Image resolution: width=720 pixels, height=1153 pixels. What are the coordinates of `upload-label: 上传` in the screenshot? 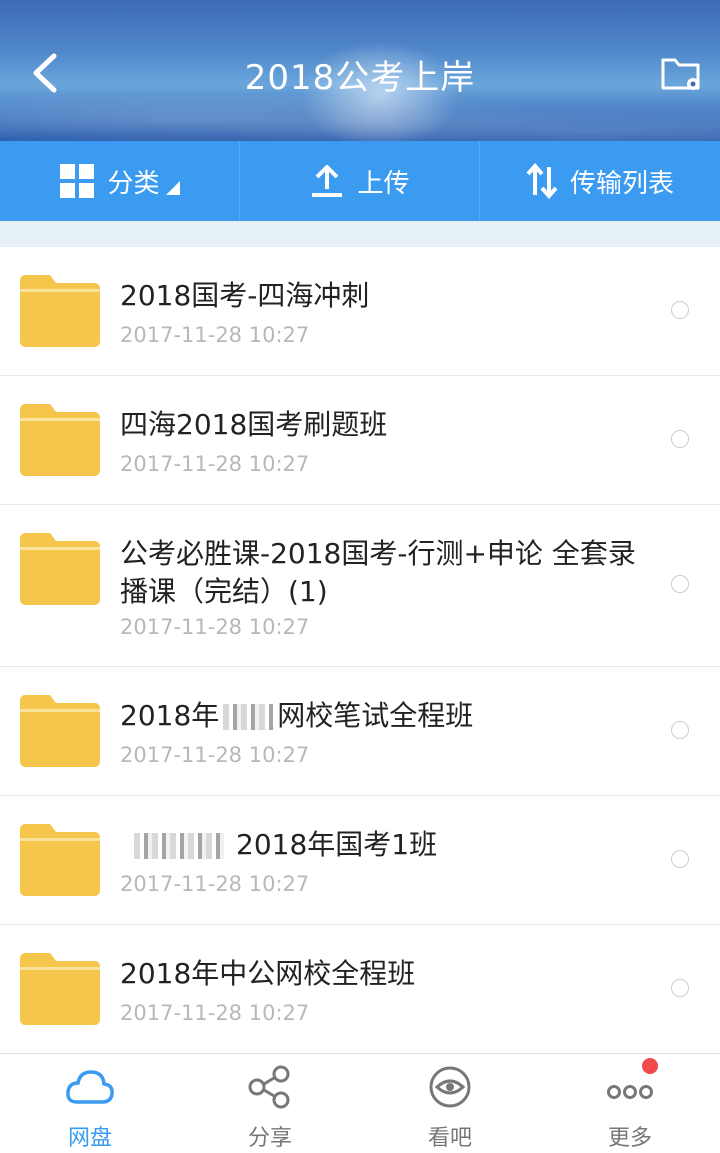 It's located at (383, 183).